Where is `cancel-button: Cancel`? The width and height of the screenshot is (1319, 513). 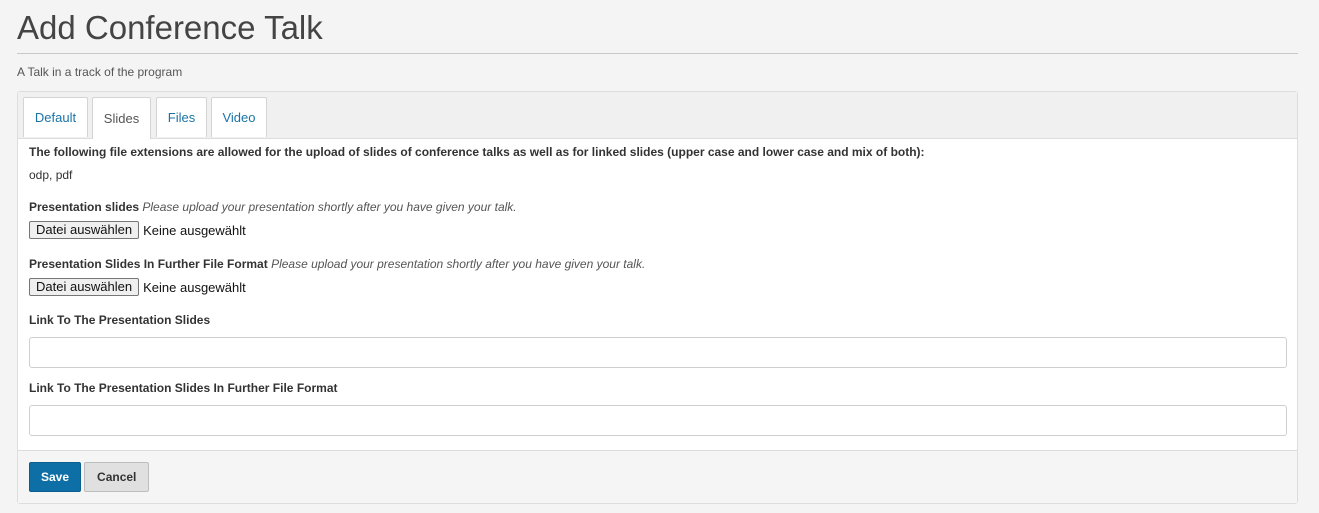
cancel-button: Cancel is located at coordinates (117, 477).